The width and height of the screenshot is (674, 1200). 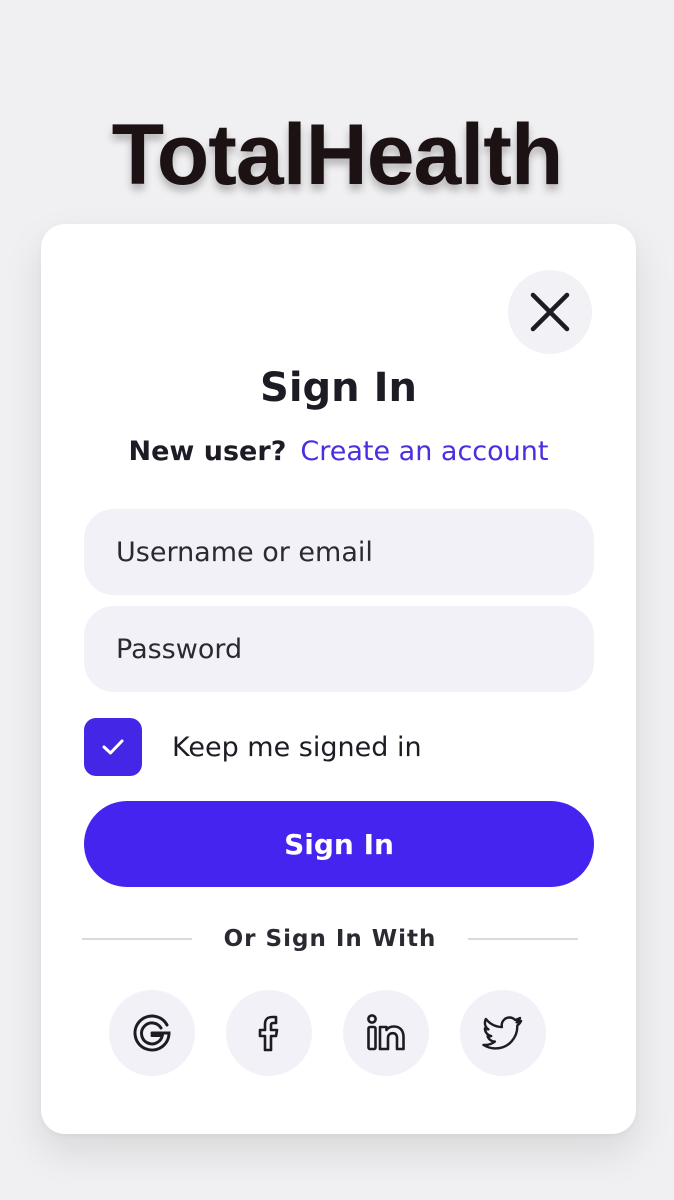 I want to click on social-divider: Or Sign In With, so click(x=330, y=939).